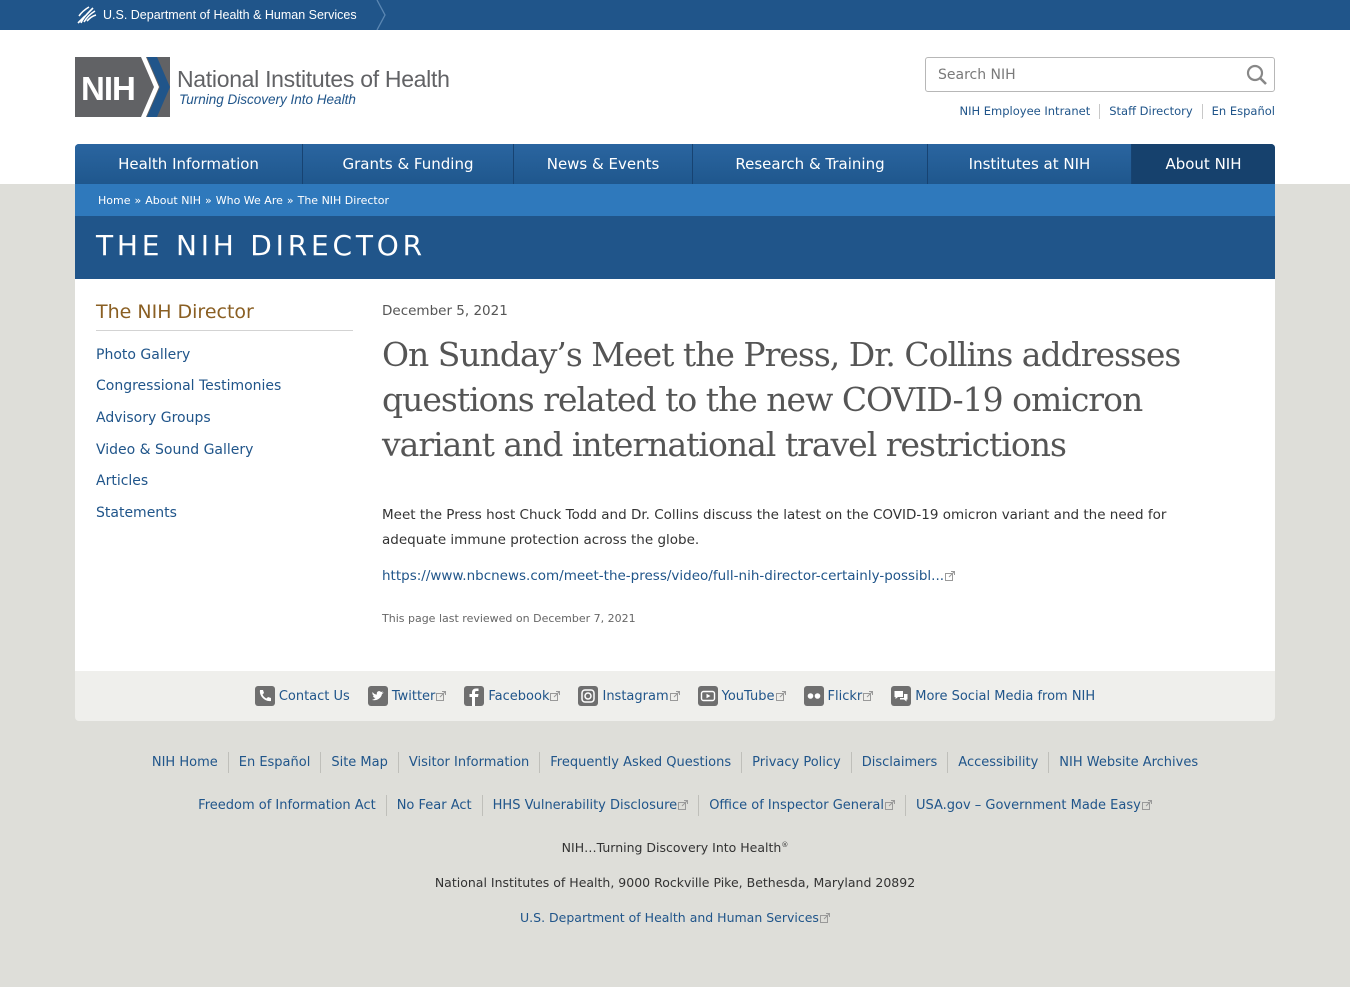 The height and width of the screenshot is (987, 1350). What do you see at coordinates (1238, 111) in the screenshot?
I see `util-en-espanol: En Español` at bounding box center [1238, 111].